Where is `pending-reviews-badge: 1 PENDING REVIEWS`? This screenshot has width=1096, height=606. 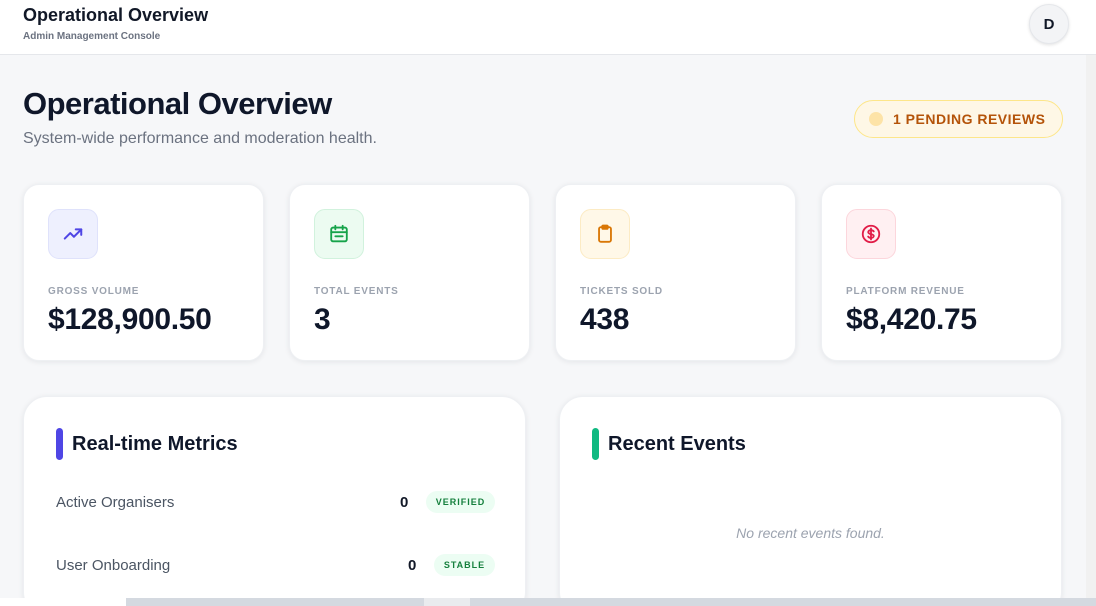 pending-reviews-badge: 1 PENDING REVIEWS is located at coordinates (958, 119).